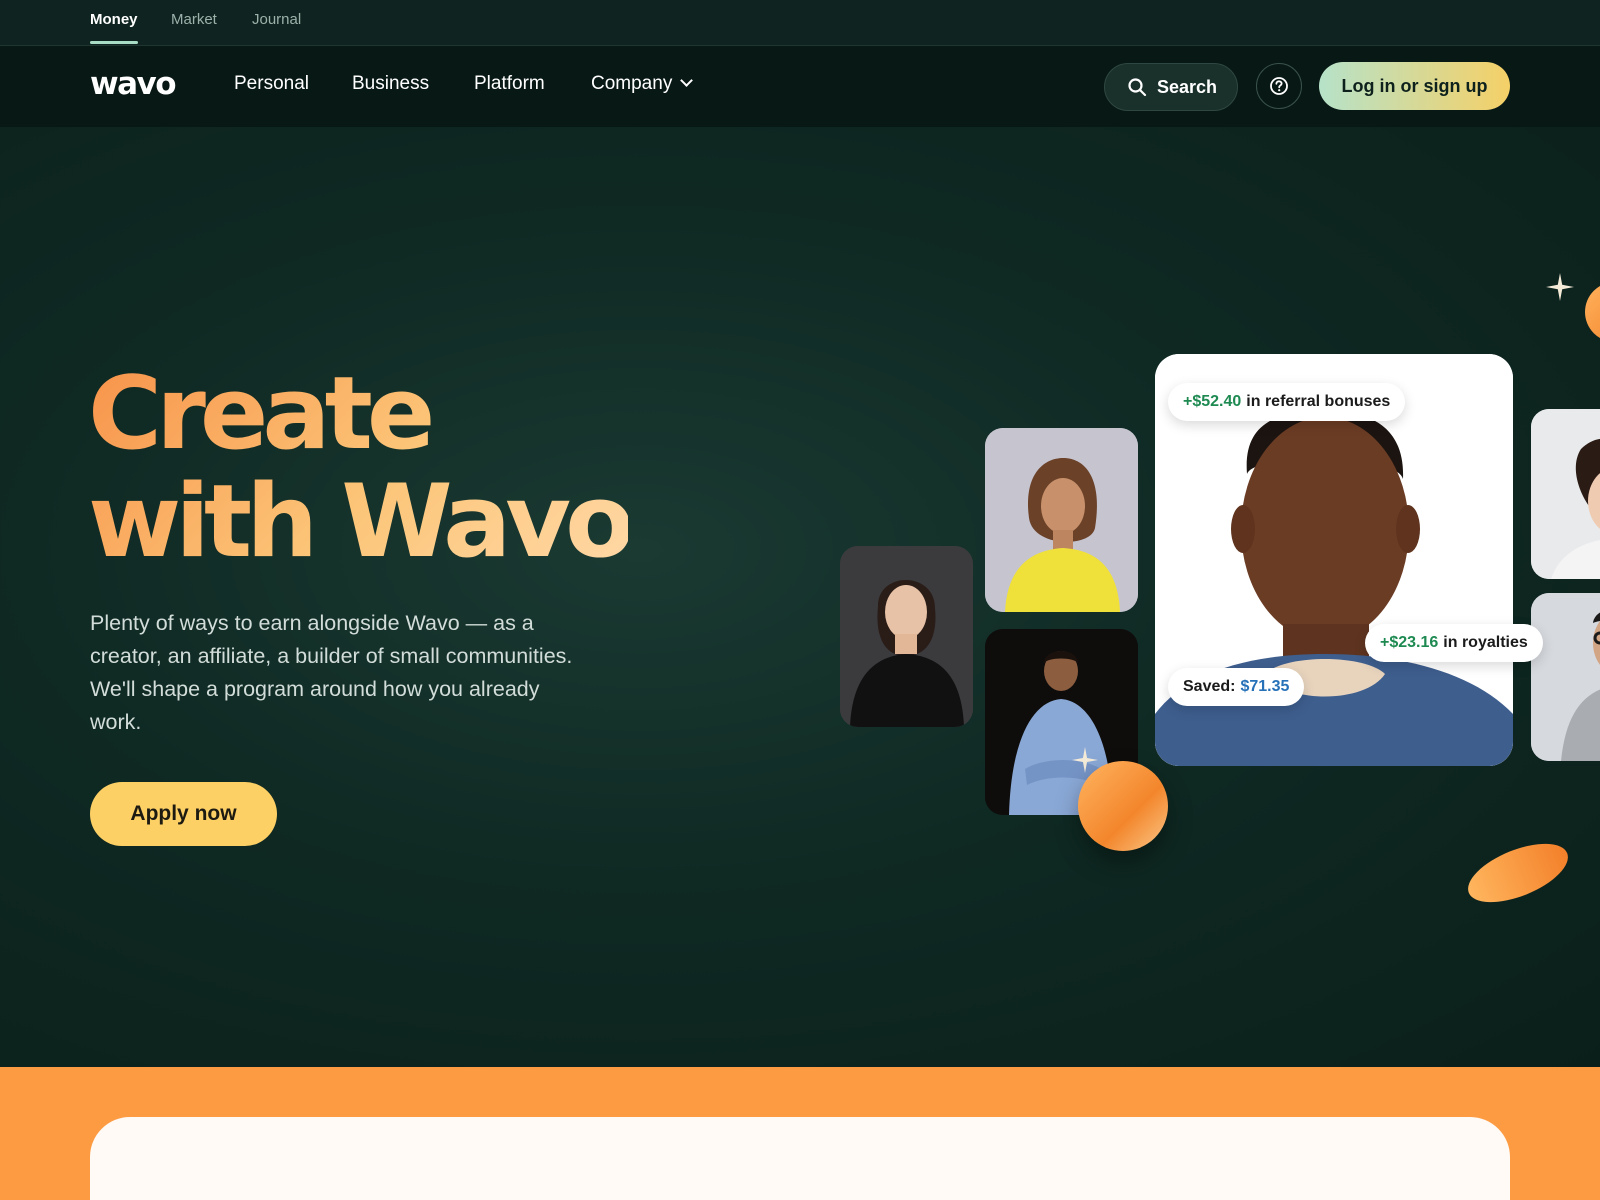 Image resolution: width=1600 pixels, height=1200 pixels. What do you see at coordinates (1318, 401) in the screenshot?
I see `referral-bonus-text: in referral bonuses` at bounding box center [1318, 401].